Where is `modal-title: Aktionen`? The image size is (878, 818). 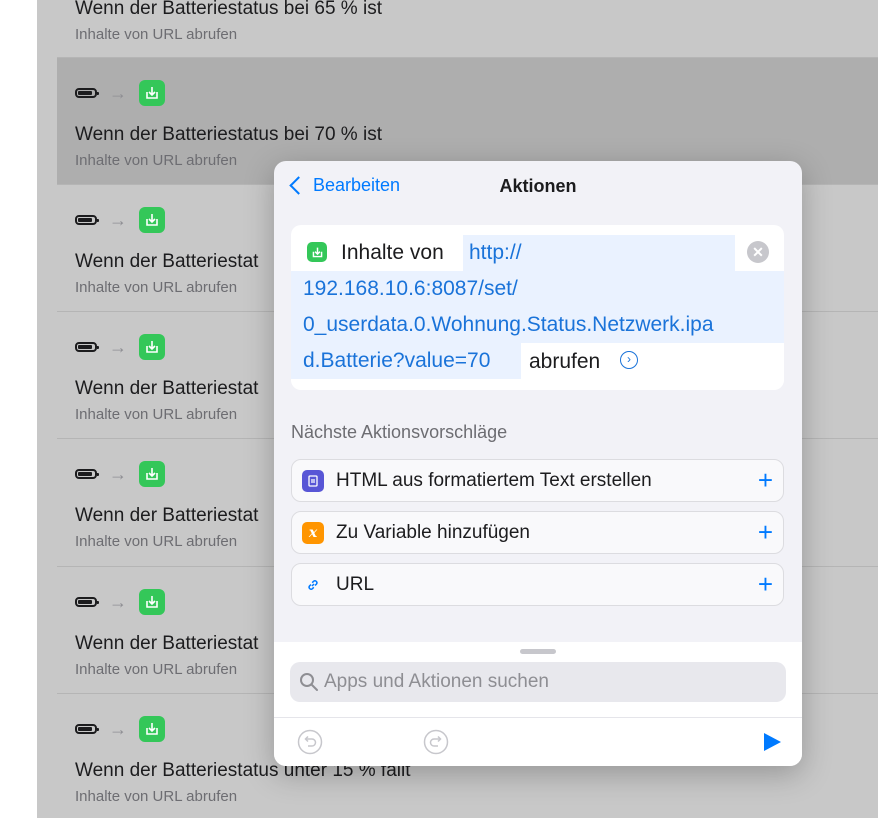 modal-title: Aktionen is located at coordinates (538, 186).